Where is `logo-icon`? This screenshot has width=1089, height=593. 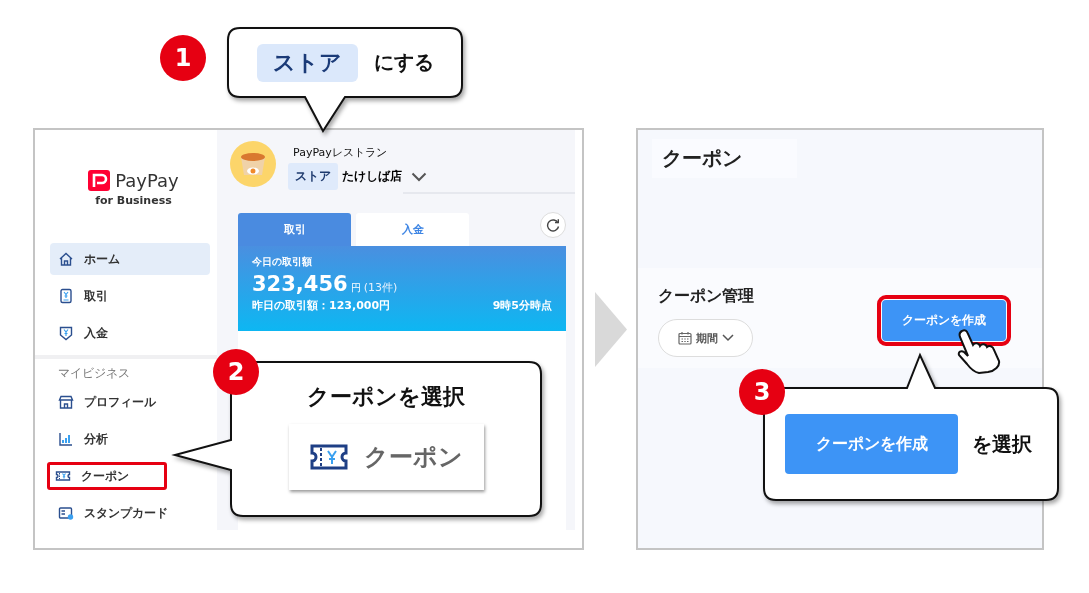 logo-icon is located at coordinates (99, 180).